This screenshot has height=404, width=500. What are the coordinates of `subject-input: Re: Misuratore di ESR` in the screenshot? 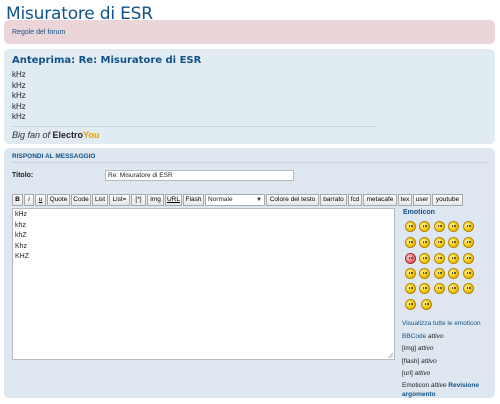 It's located at (199, 175).